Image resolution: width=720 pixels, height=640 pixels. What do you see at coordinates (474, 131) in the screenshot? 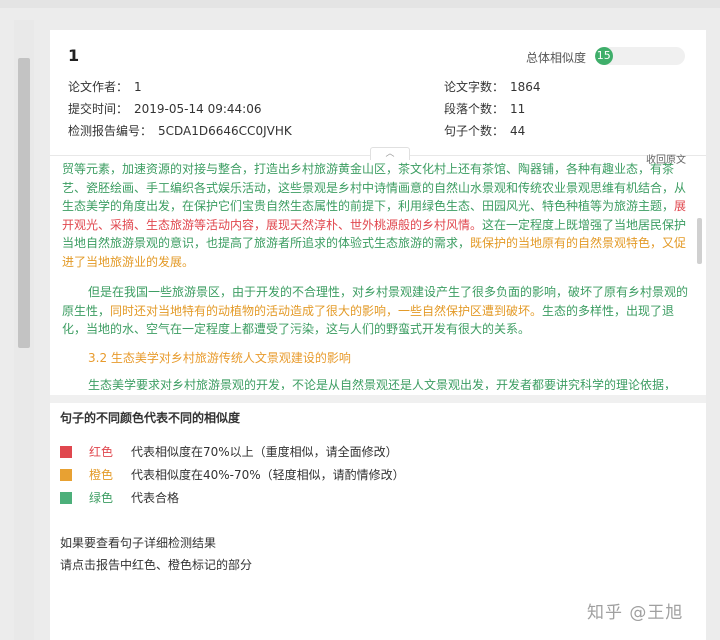
I see `sentence-count-label: 句子个数：` at bounding box center [474, 131].